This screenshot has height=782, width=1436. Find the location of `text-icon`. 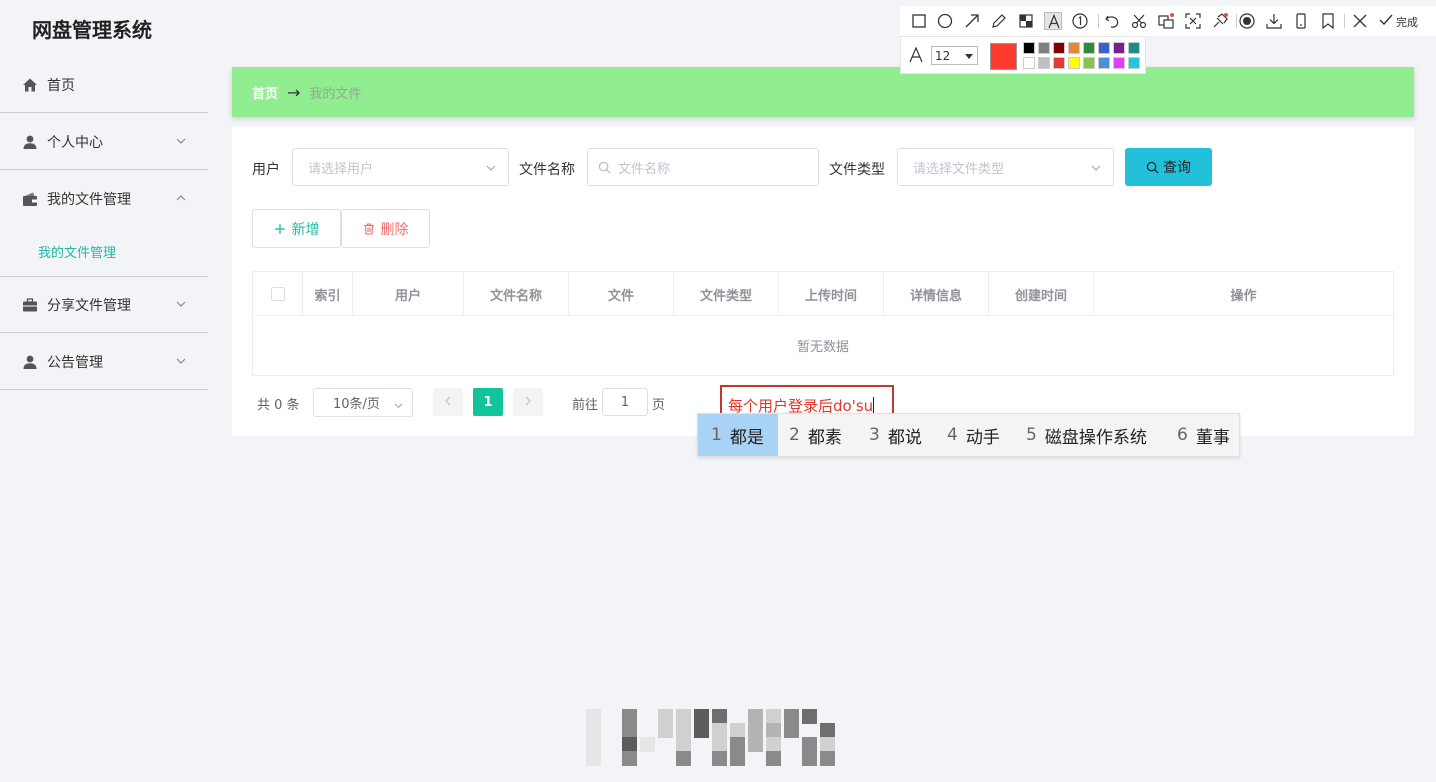

text-icon is located at coordinates (1053, 21).